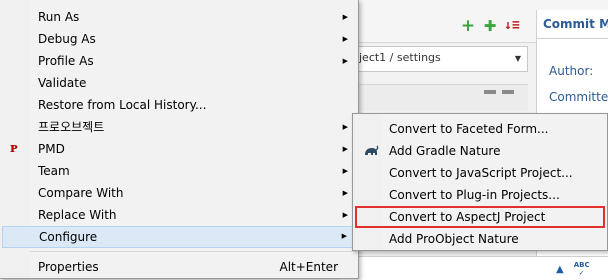 The height and width of the screenshot is (280, 608). What do you see at coordinates (308, 267) in the screenshot?
I see `menu-item-shortcut: Alt+Enter` at bounding box center [308, 267].